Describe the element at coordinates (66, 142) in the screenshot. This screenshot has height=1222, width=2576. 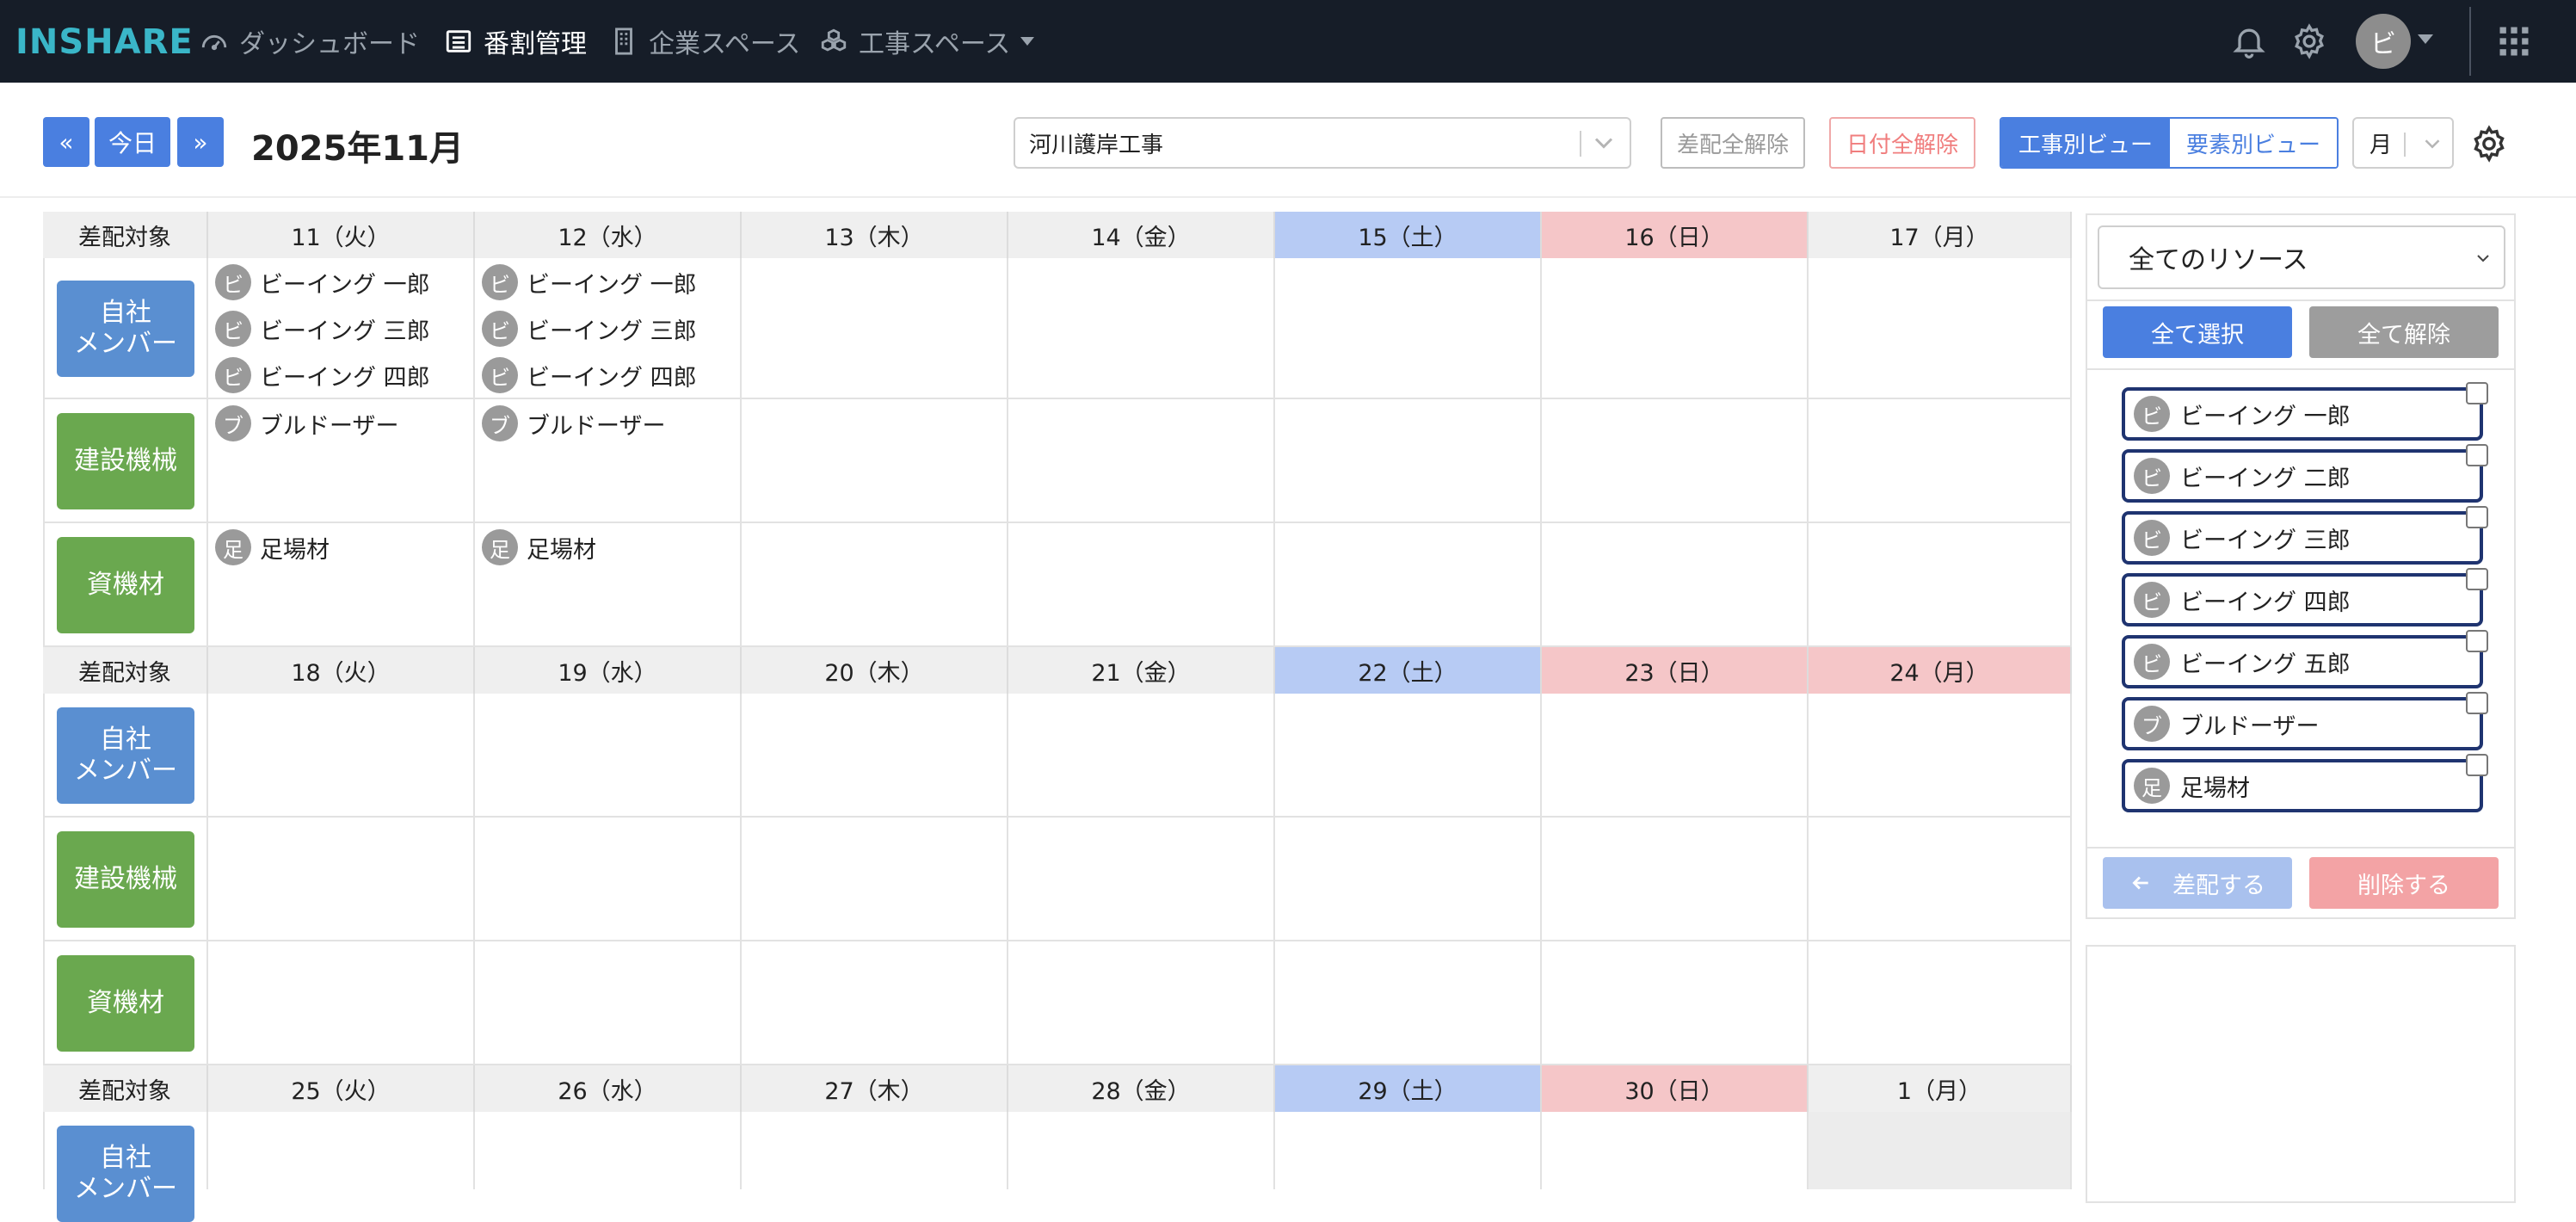
I see `prev-month-button: «` at that location.